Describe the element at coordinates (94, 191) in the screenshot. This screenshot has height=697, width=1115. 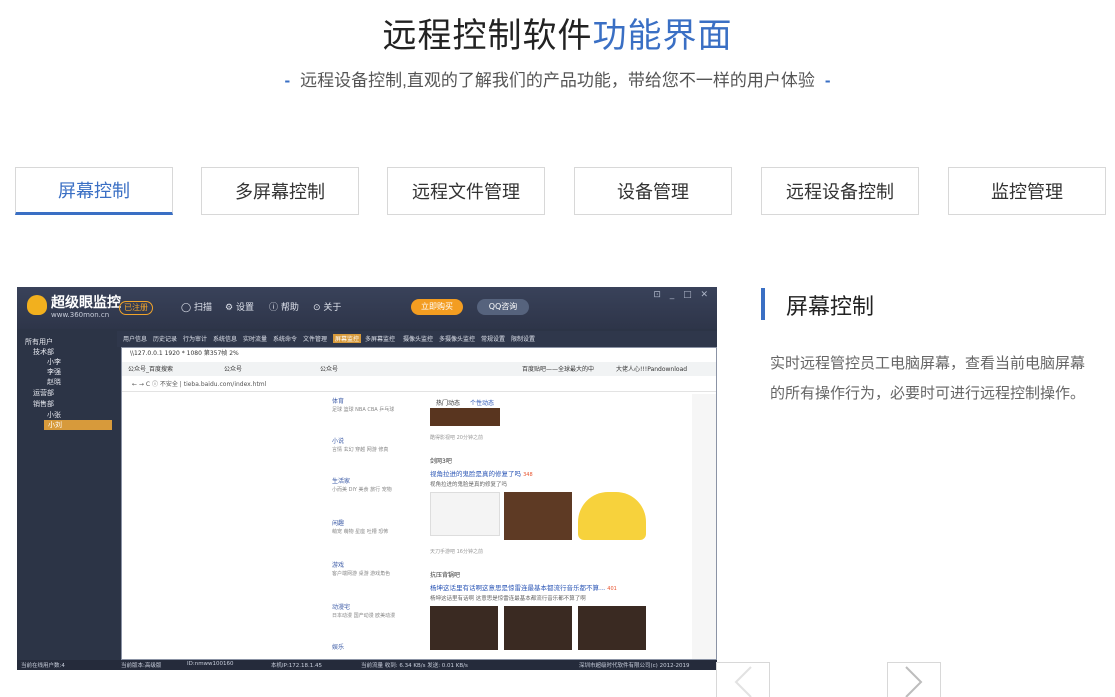
I see `tab-screen-control: 屏幕控制` at that location.